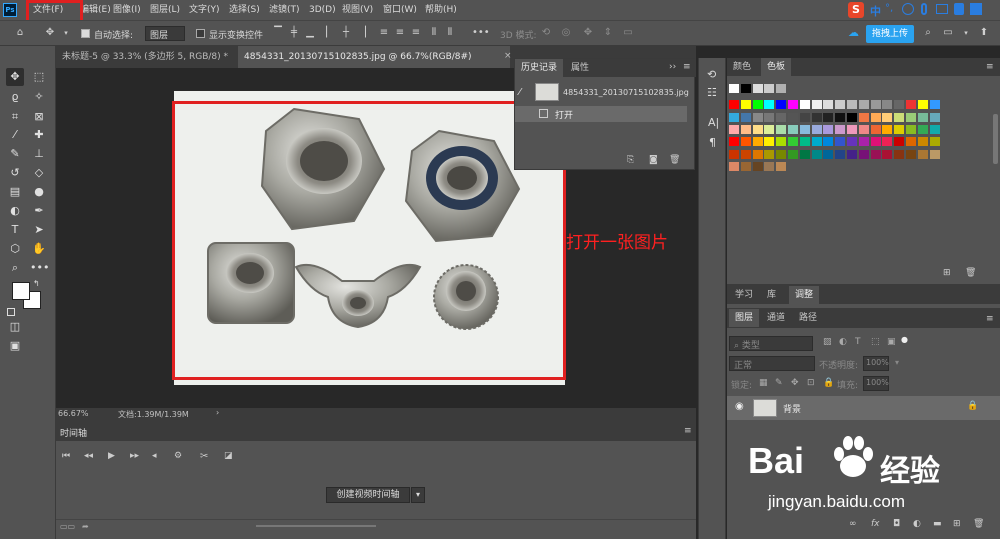 The width and height of the screenshot is (1000, 539). What do you see at coordinates (244, 10) in the screenshot?
I see `menu-select: 选择(S)` at bounding box center [244, 10].